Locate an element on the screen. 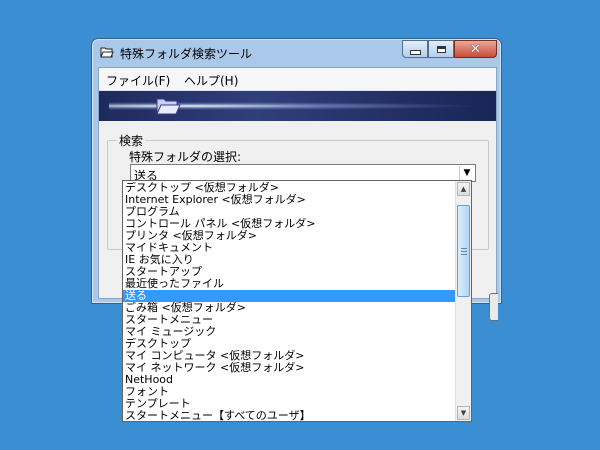 The width and height of the screenshot is (600, 450). dropdown-arrow-icon: ▼ is located at coordinates (466, 173).